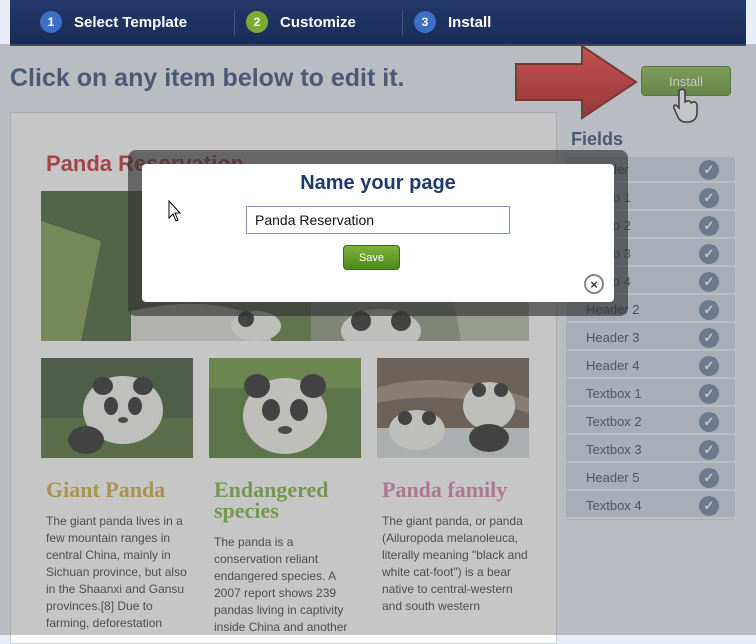 This screenshot has height=644, width=756. What do you see at coordinates (257, 22) in the screenshot?
I see `step-number: 2` at bounding box center [257, 22].